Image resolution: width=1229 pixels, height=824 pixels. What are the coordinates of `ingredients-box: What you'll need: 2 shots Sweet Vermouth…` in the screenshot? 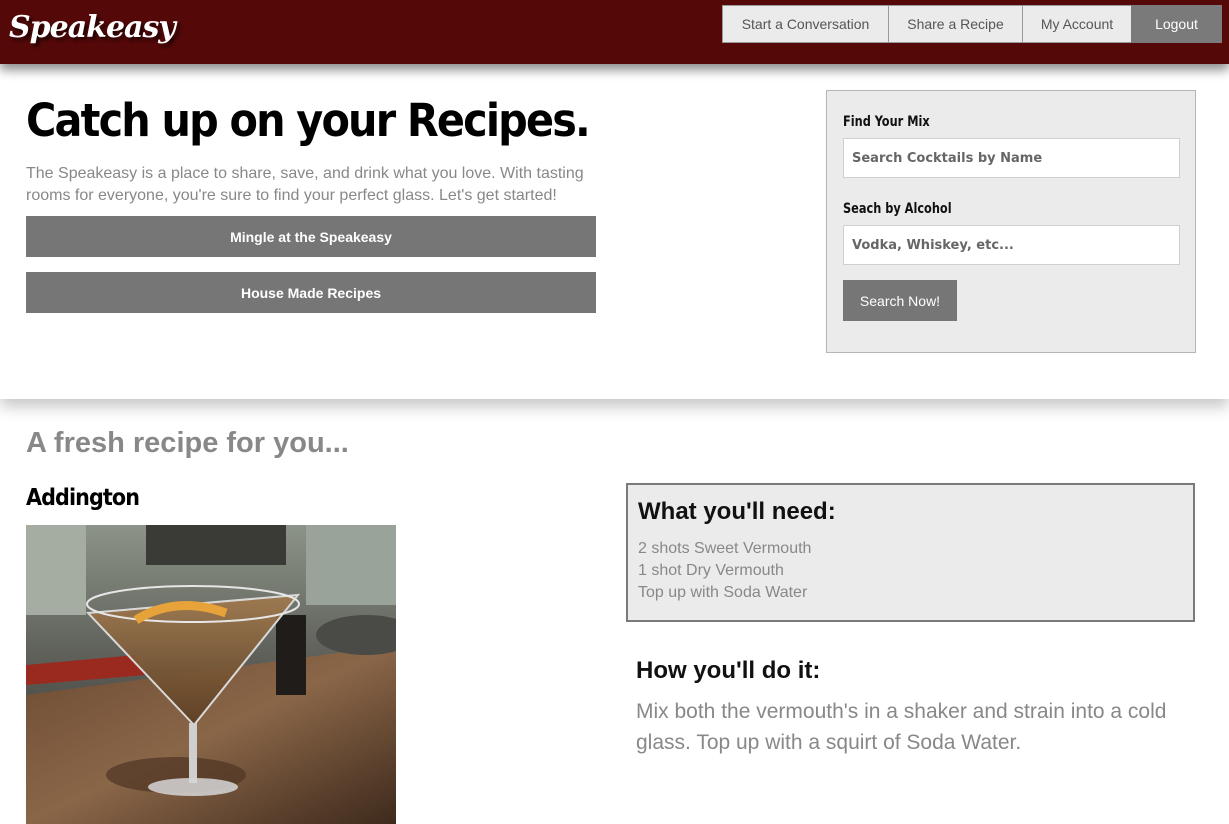 It's located at (910, 552).